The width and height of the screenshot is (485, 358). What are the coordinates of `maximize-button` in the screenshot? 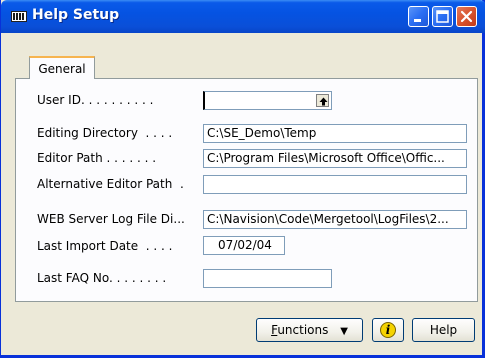 It's located at (442, 16).